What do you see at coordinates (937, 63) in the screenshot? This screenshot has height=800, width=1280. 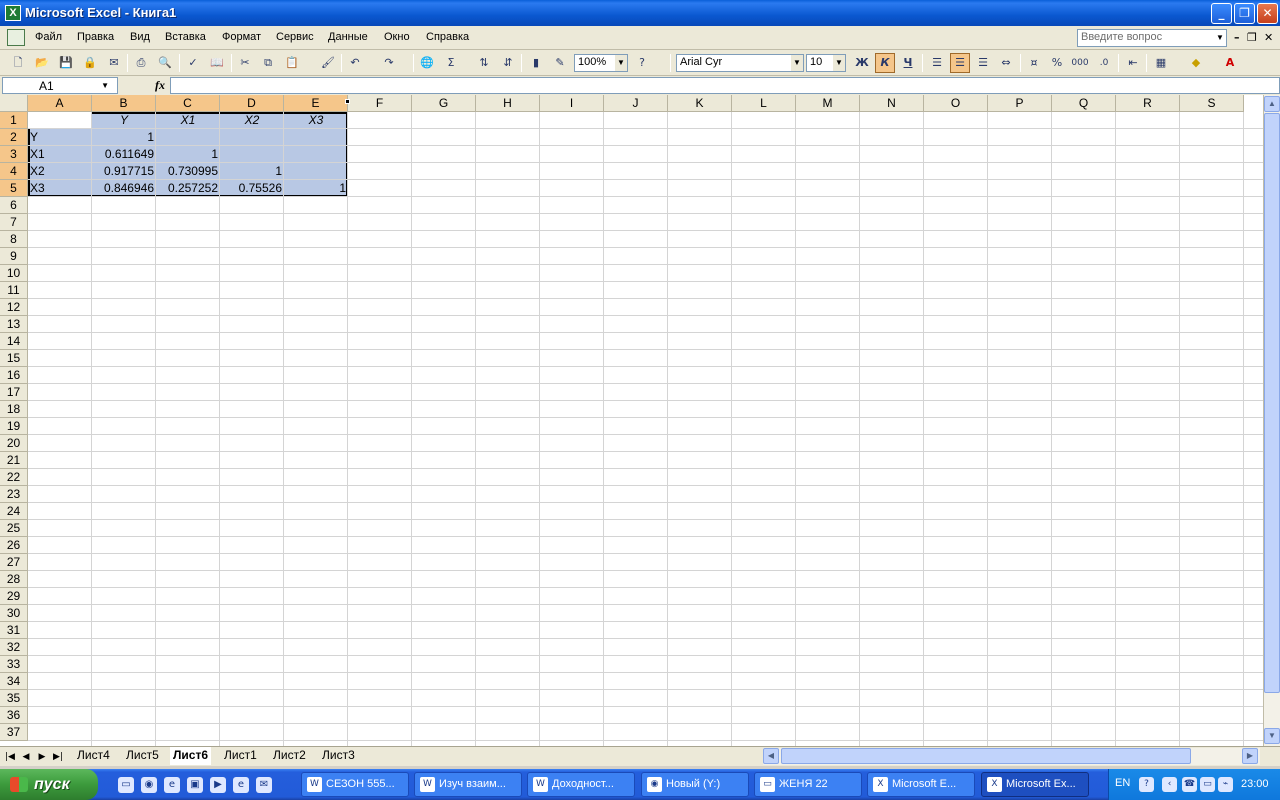 I see `align-left-icon: ☰` at bounding box center [937, 63].